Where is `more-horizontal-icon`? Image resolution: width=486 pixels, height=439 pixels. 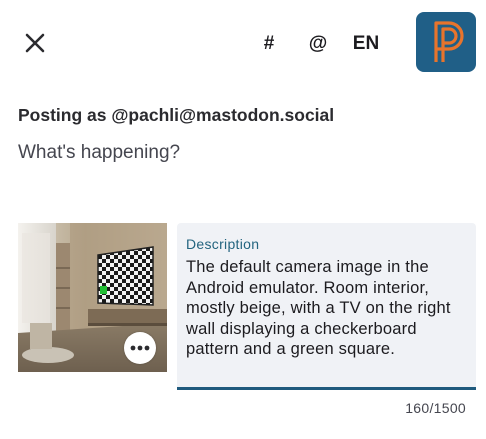
more-horizontal-icon is located at coordinates (140, 348).